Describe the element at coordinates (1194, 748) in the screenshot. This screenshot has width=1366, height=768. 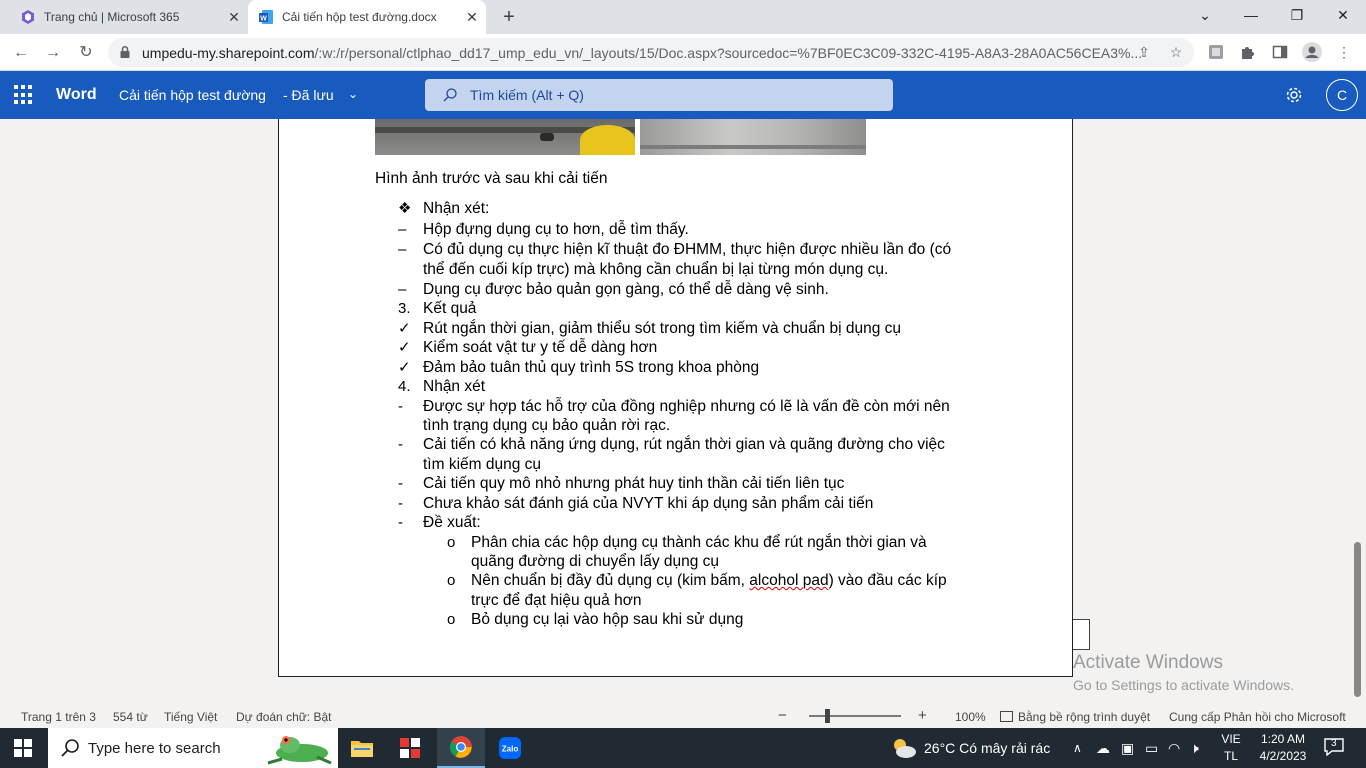
I see `volume-muted-icon: 🕨` at that location.